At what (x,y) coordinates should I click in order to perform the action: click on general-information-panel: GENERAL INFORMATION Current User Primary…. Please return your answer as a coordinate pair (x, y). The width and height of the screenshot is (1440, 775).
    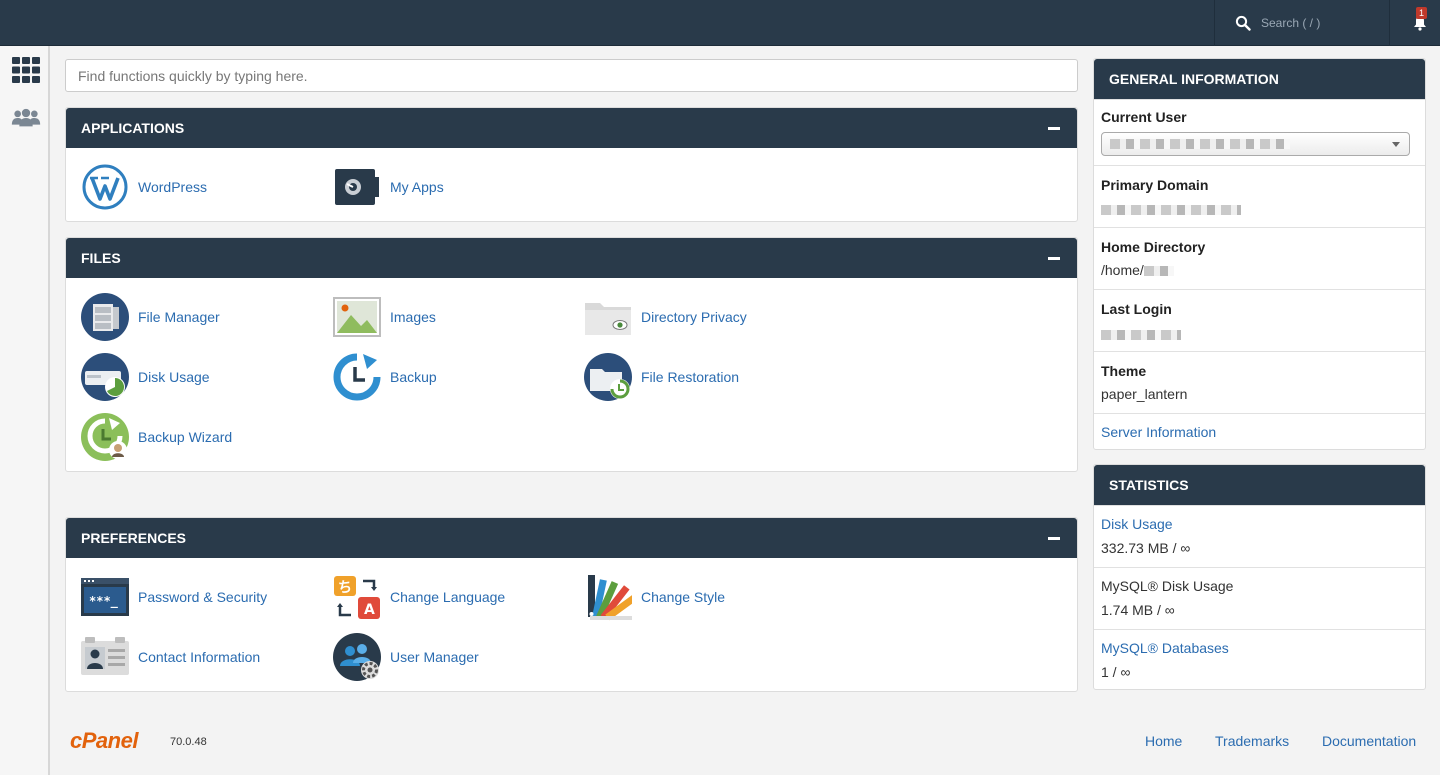
    Looking at the image, I should click on (1259, 254).